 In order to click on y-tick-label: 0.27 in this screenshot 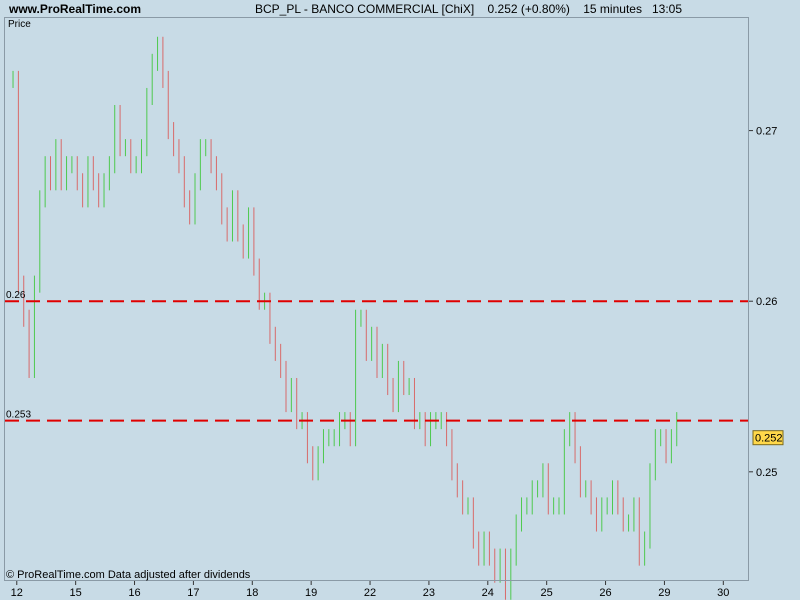, I will do `click(766, 132)`.